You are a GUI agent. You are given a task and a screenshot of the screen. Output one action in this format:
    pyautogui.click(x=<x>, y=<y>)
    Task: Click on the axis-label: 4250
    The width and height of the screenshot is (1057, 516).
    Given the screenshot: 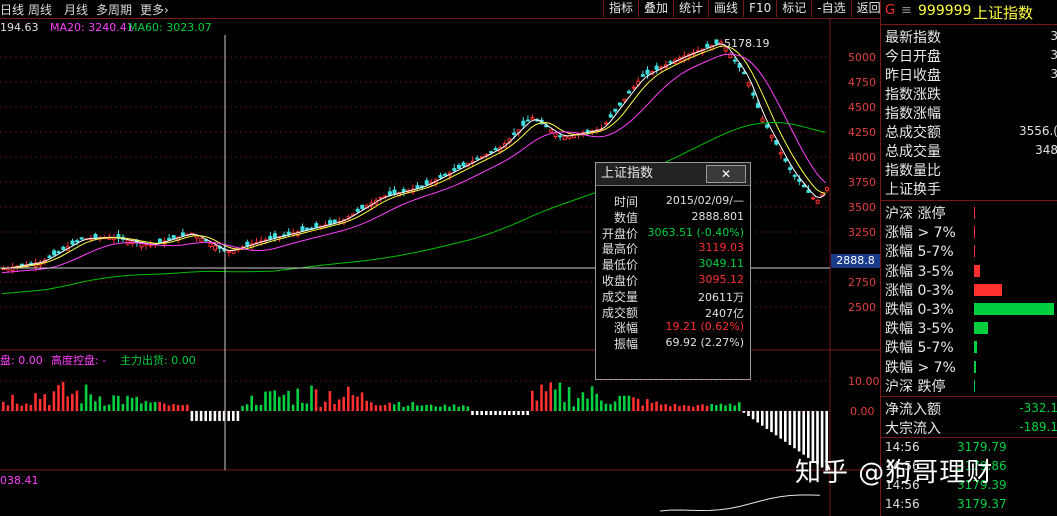 What is the action you would take?
    pyautogui.click(x=862, y=132)
    